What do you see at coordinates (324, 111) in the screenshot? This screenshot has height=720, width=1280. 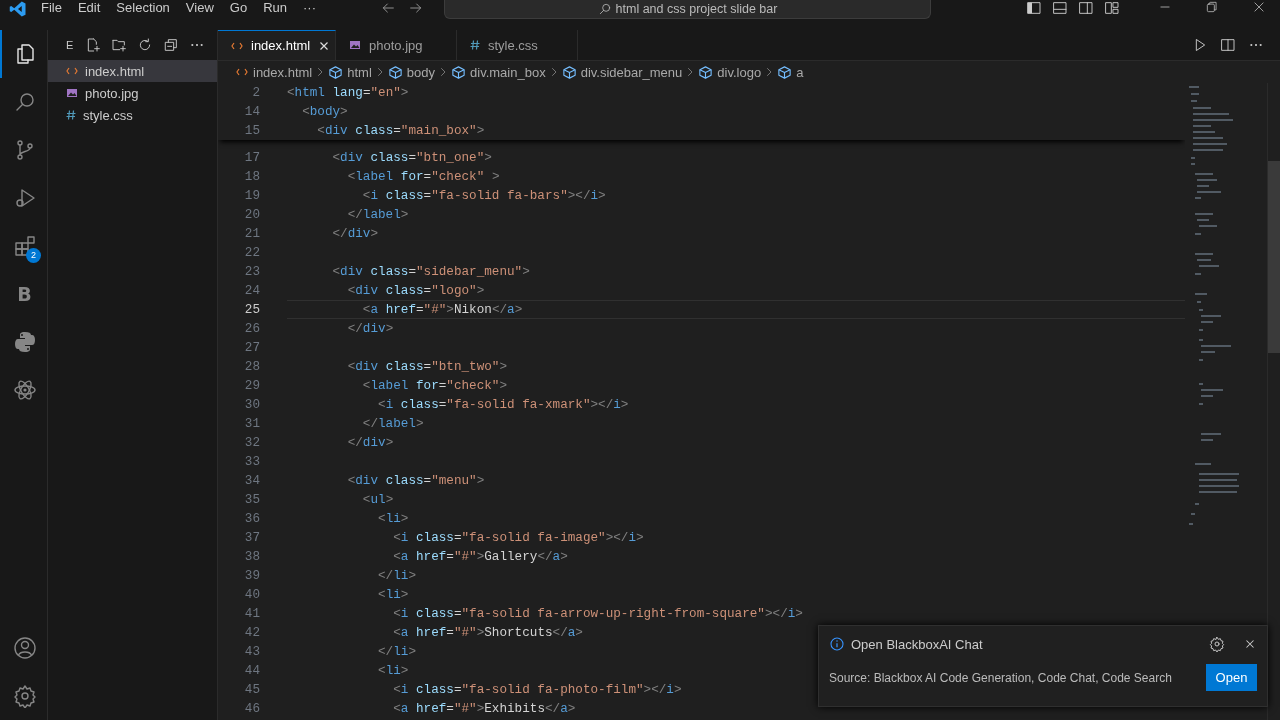 I see `code-line: <body>` at bounding box center [324, 111].